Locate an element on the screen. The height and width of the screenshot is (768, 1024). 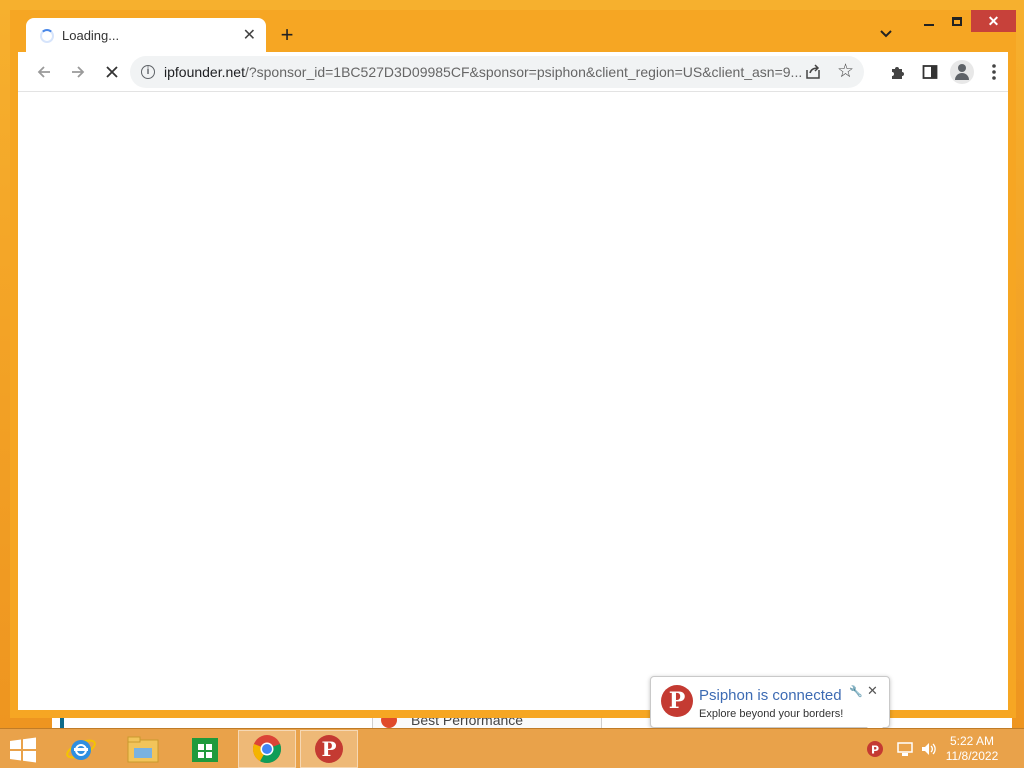
folder-icon is located at coordinates (143, 749).